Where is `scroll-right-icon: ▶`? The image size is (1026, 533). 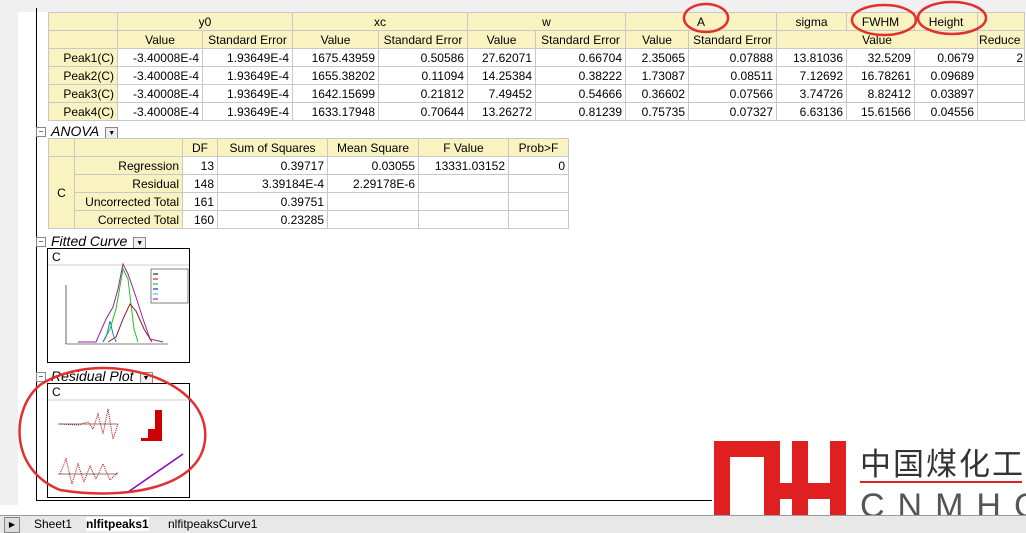
scroll-right-icon: ▶ is located at coordinates (12, 525).